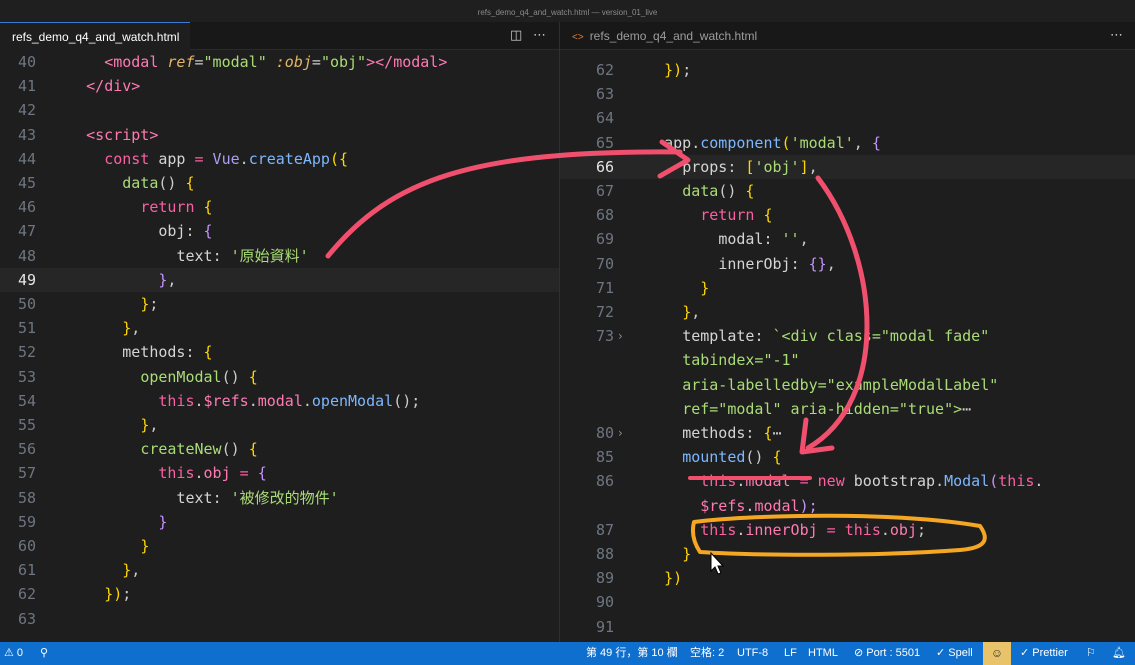  What do you see at coordinates (847, 166) in the screenshot?
I see `code-line: 66 props: ['obj'],` at bounding box center [847, 166].